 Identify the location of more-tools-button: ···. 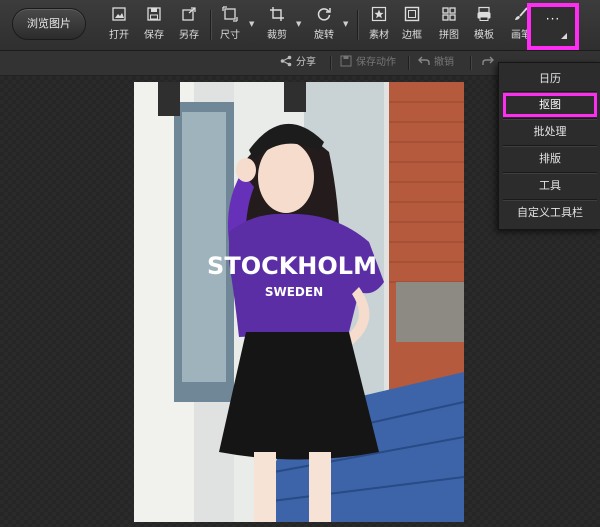
(553, 26).